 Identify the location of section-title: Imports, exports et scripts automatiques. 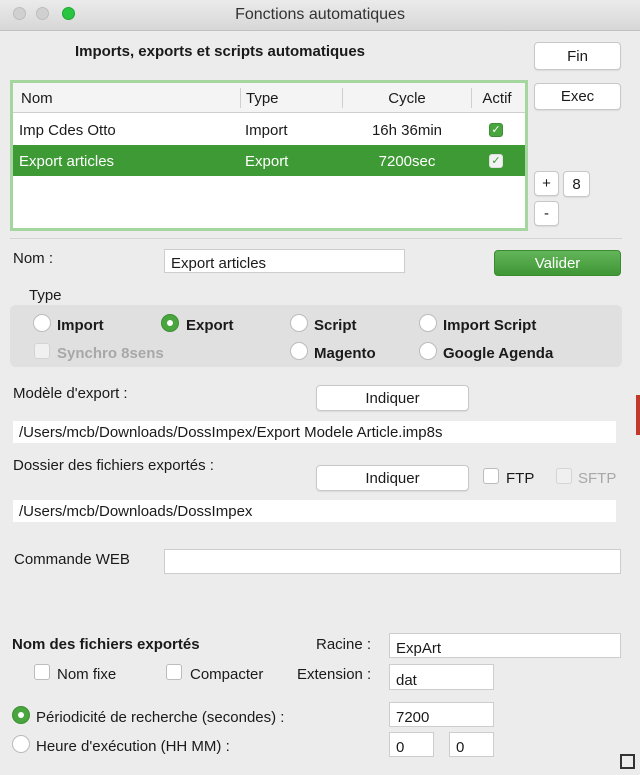
(220, 51).